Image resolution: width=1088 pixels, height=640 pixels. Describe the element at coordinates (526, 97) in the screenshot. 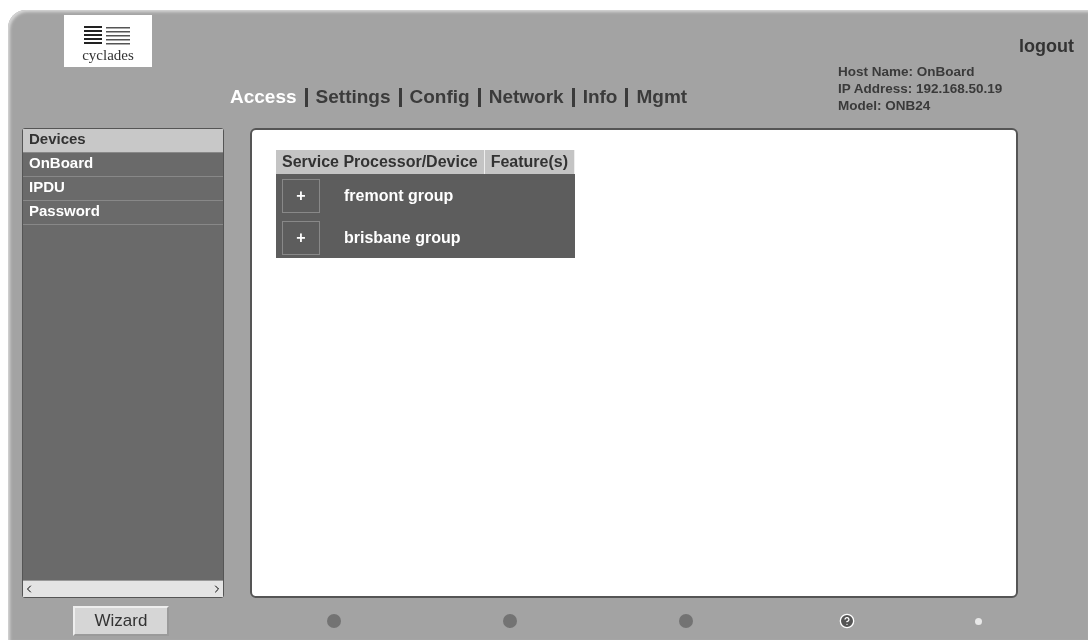

I see `nav-tab: Network` at that location.